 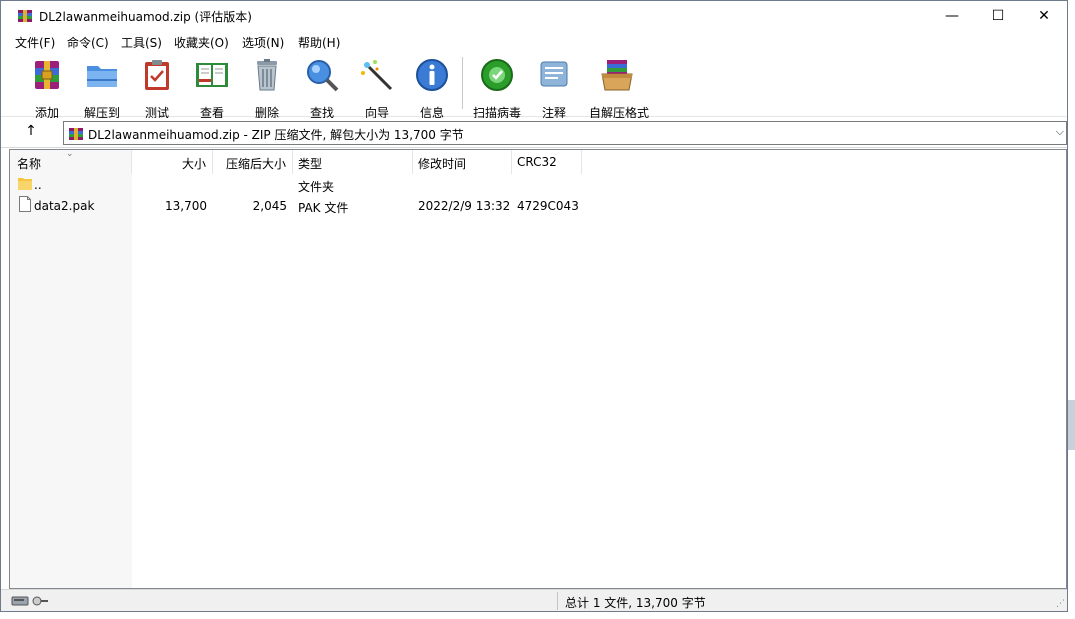 I want to click on zip-archive-icon, so click(x=76, y=134).